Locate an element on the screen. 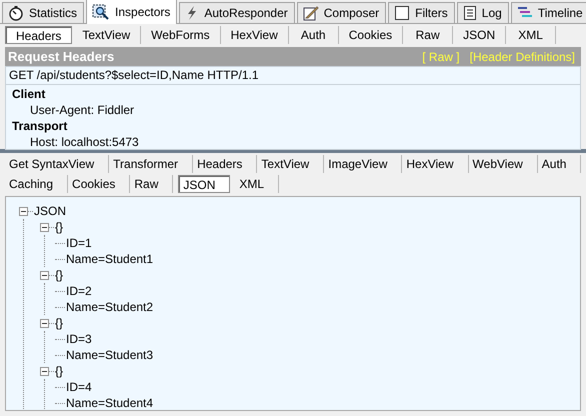 This screenshot has width=586, height=416. view-tab: ImageView is located at coordinates (363, 164).